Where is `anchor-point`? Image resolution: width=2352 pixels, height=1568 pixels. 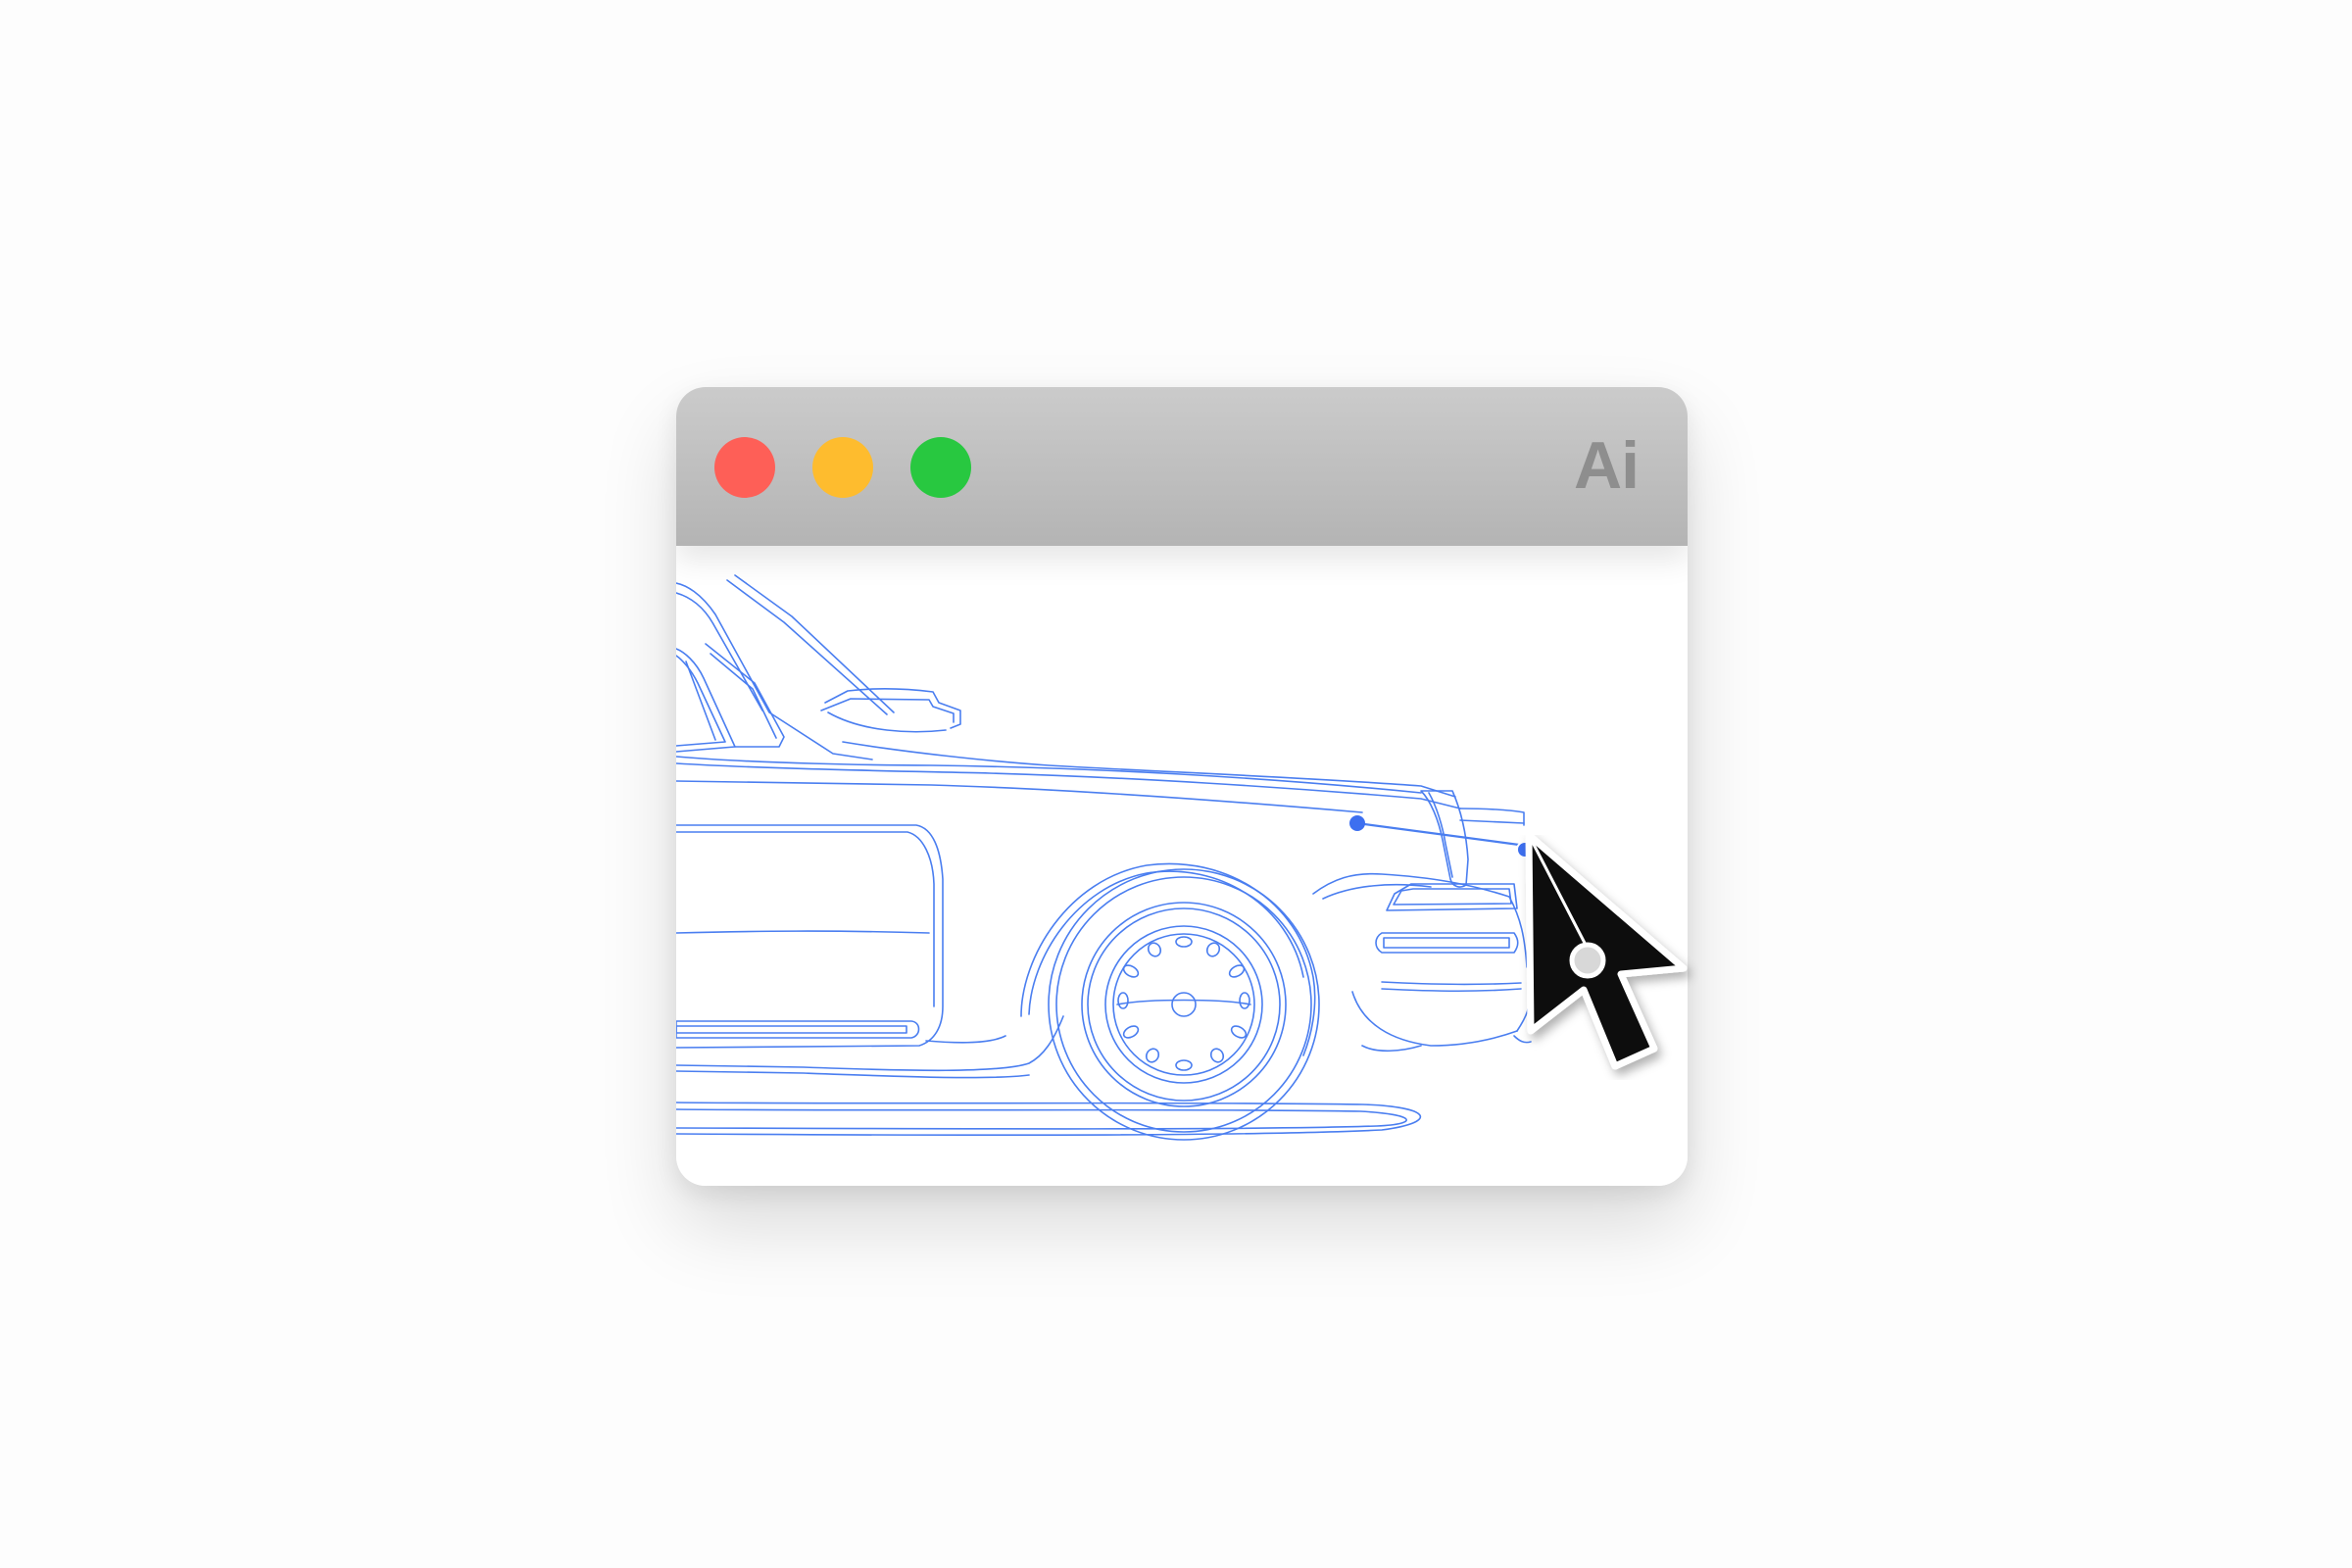
anchor-point is located at coordinates (1357, 823).